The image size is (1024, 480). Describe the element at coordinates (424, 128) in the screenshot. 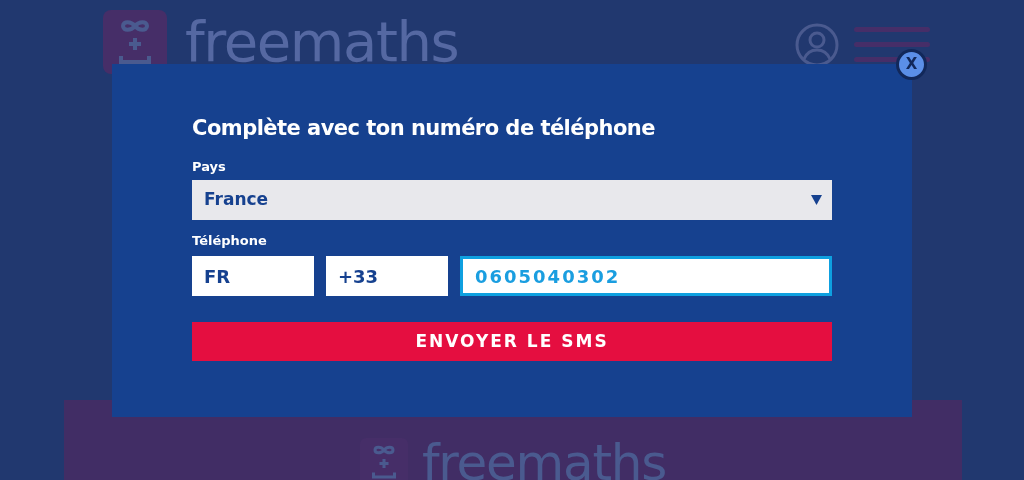

I see `dialog-title: Complète avec ton numéro de téléphone` at that location.